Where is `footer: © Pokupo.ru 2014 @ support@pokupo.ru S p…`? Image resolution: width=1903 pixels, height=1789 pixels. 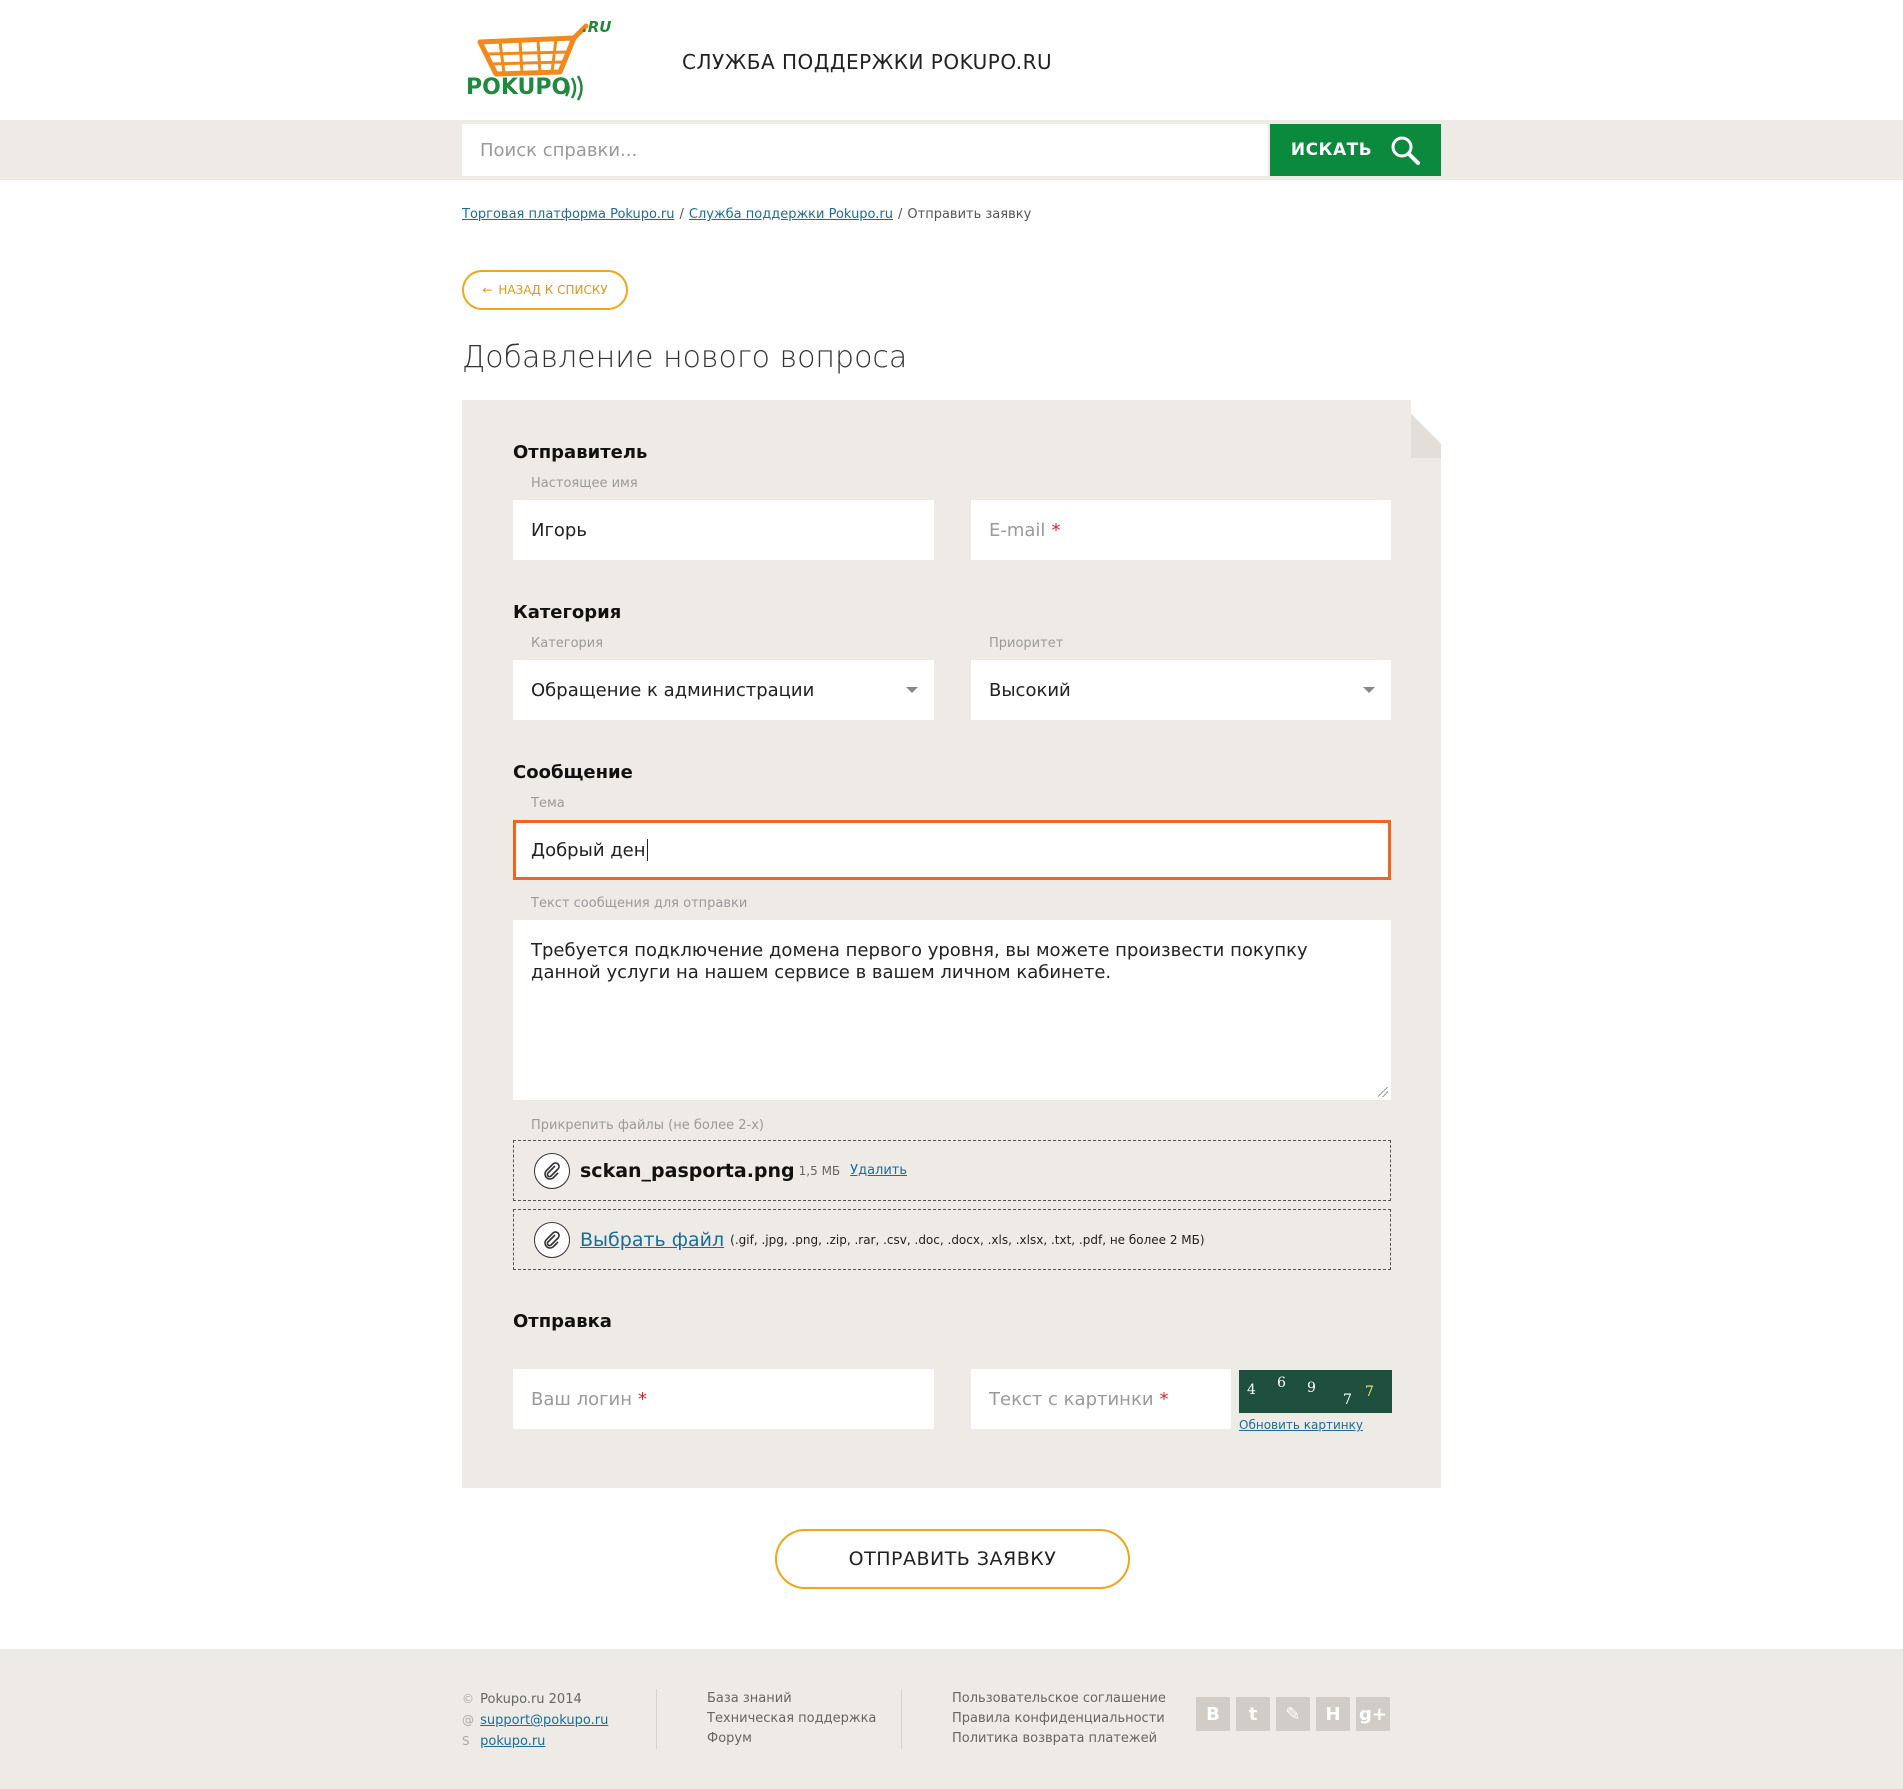 footer: © Pokupo.ru 2014 @ support@pokupo.ru S p… is located at coordinates (951, 1719).